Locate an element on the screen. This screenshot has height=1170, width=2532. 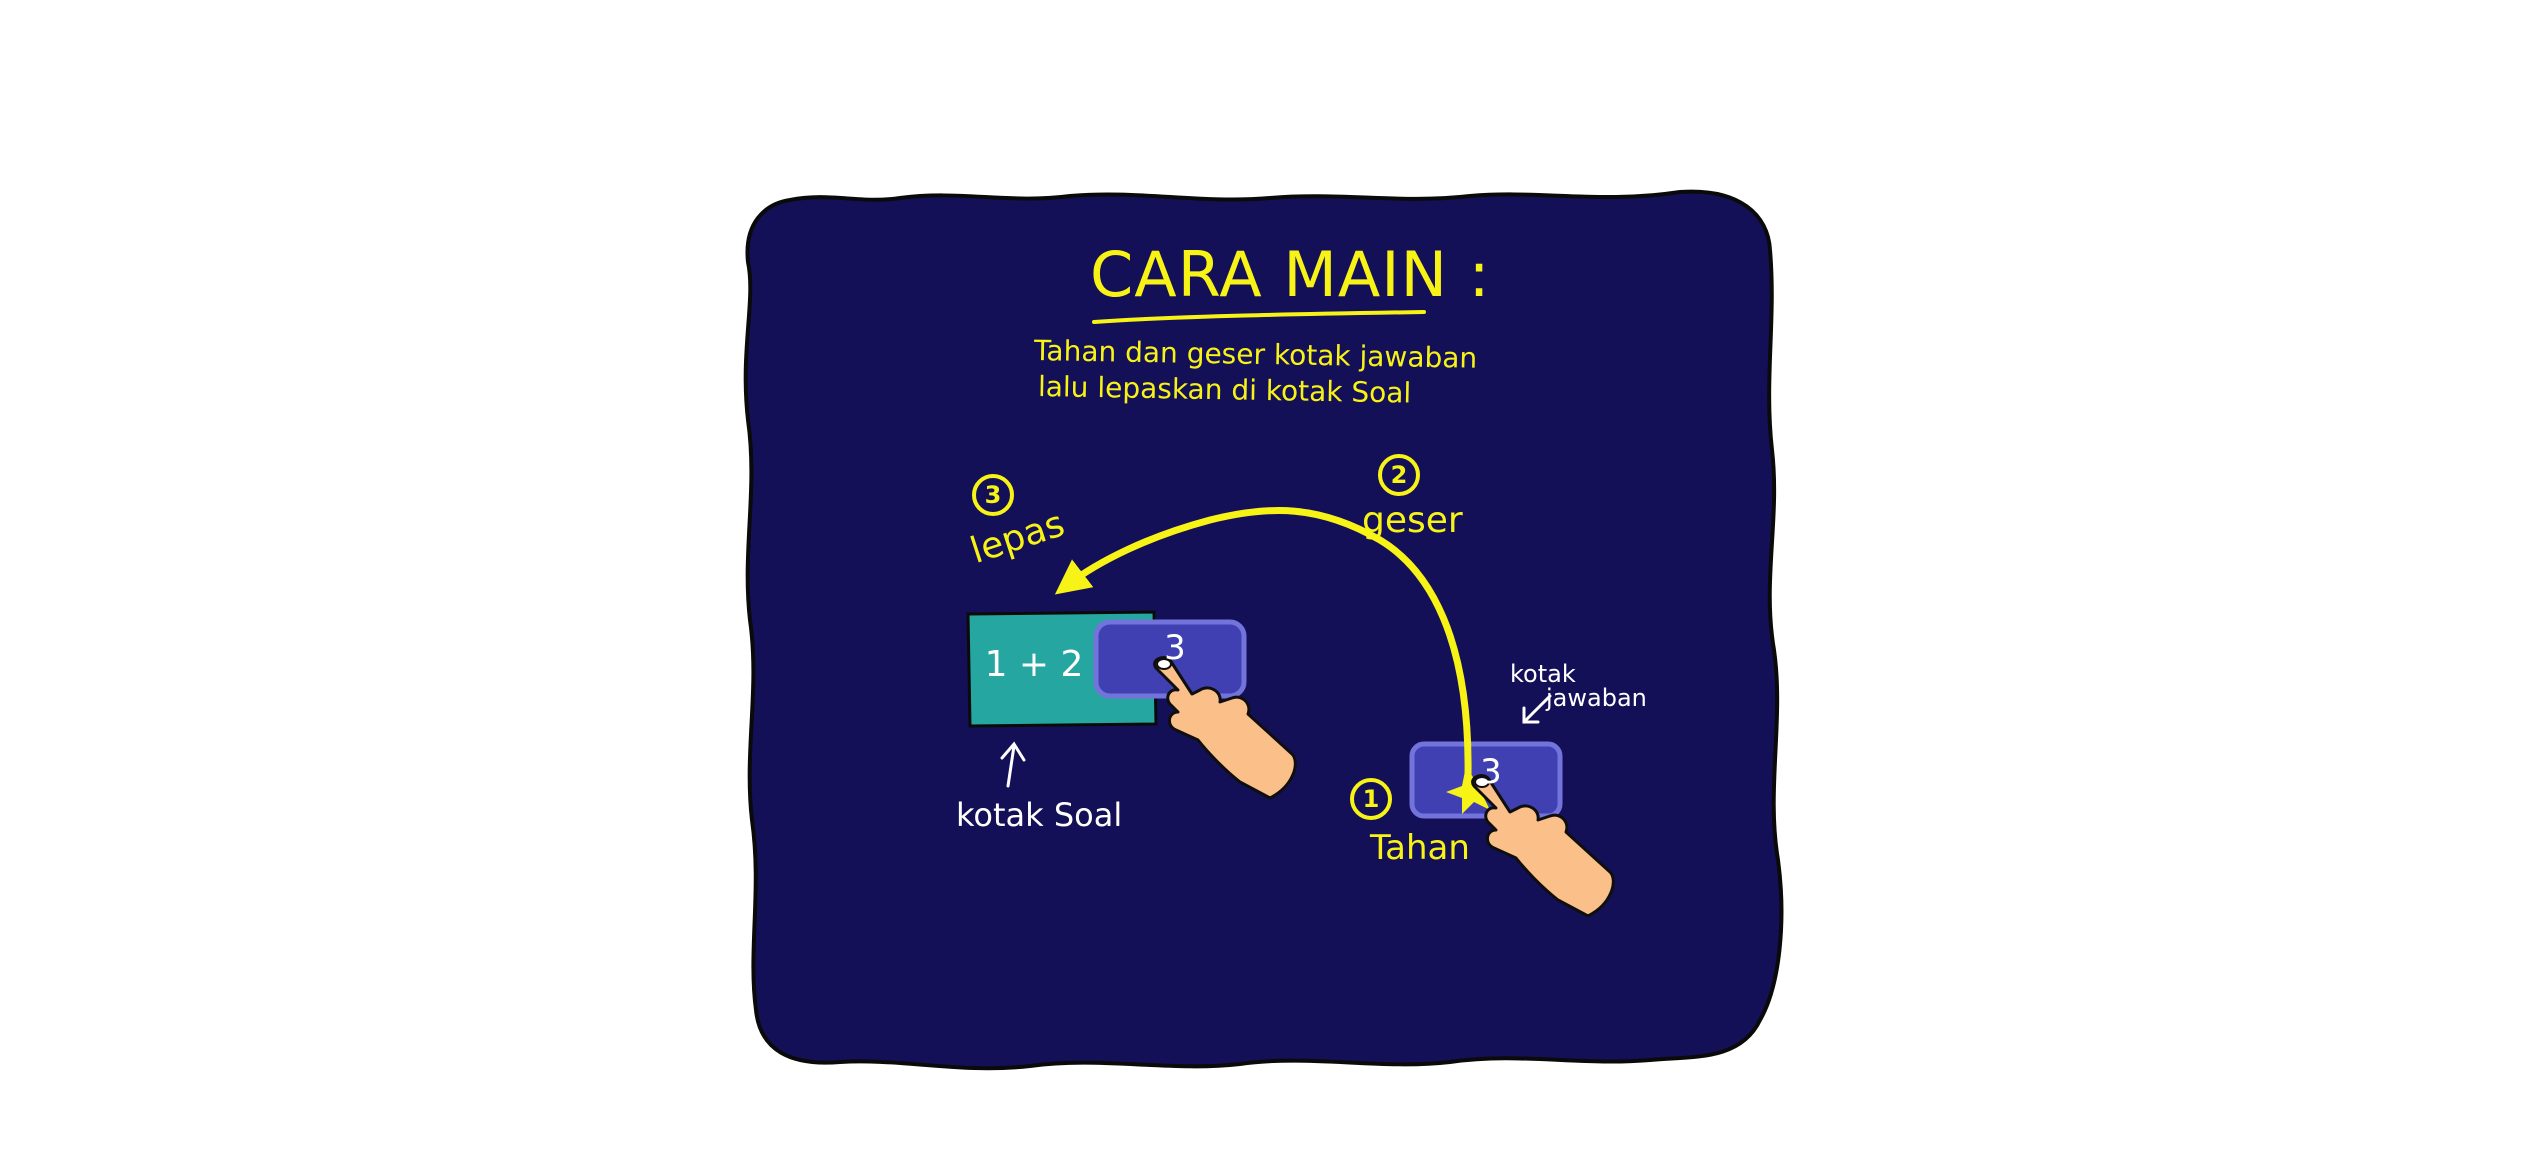
step-number-2: 2 is located at coordinates (1399, 475).